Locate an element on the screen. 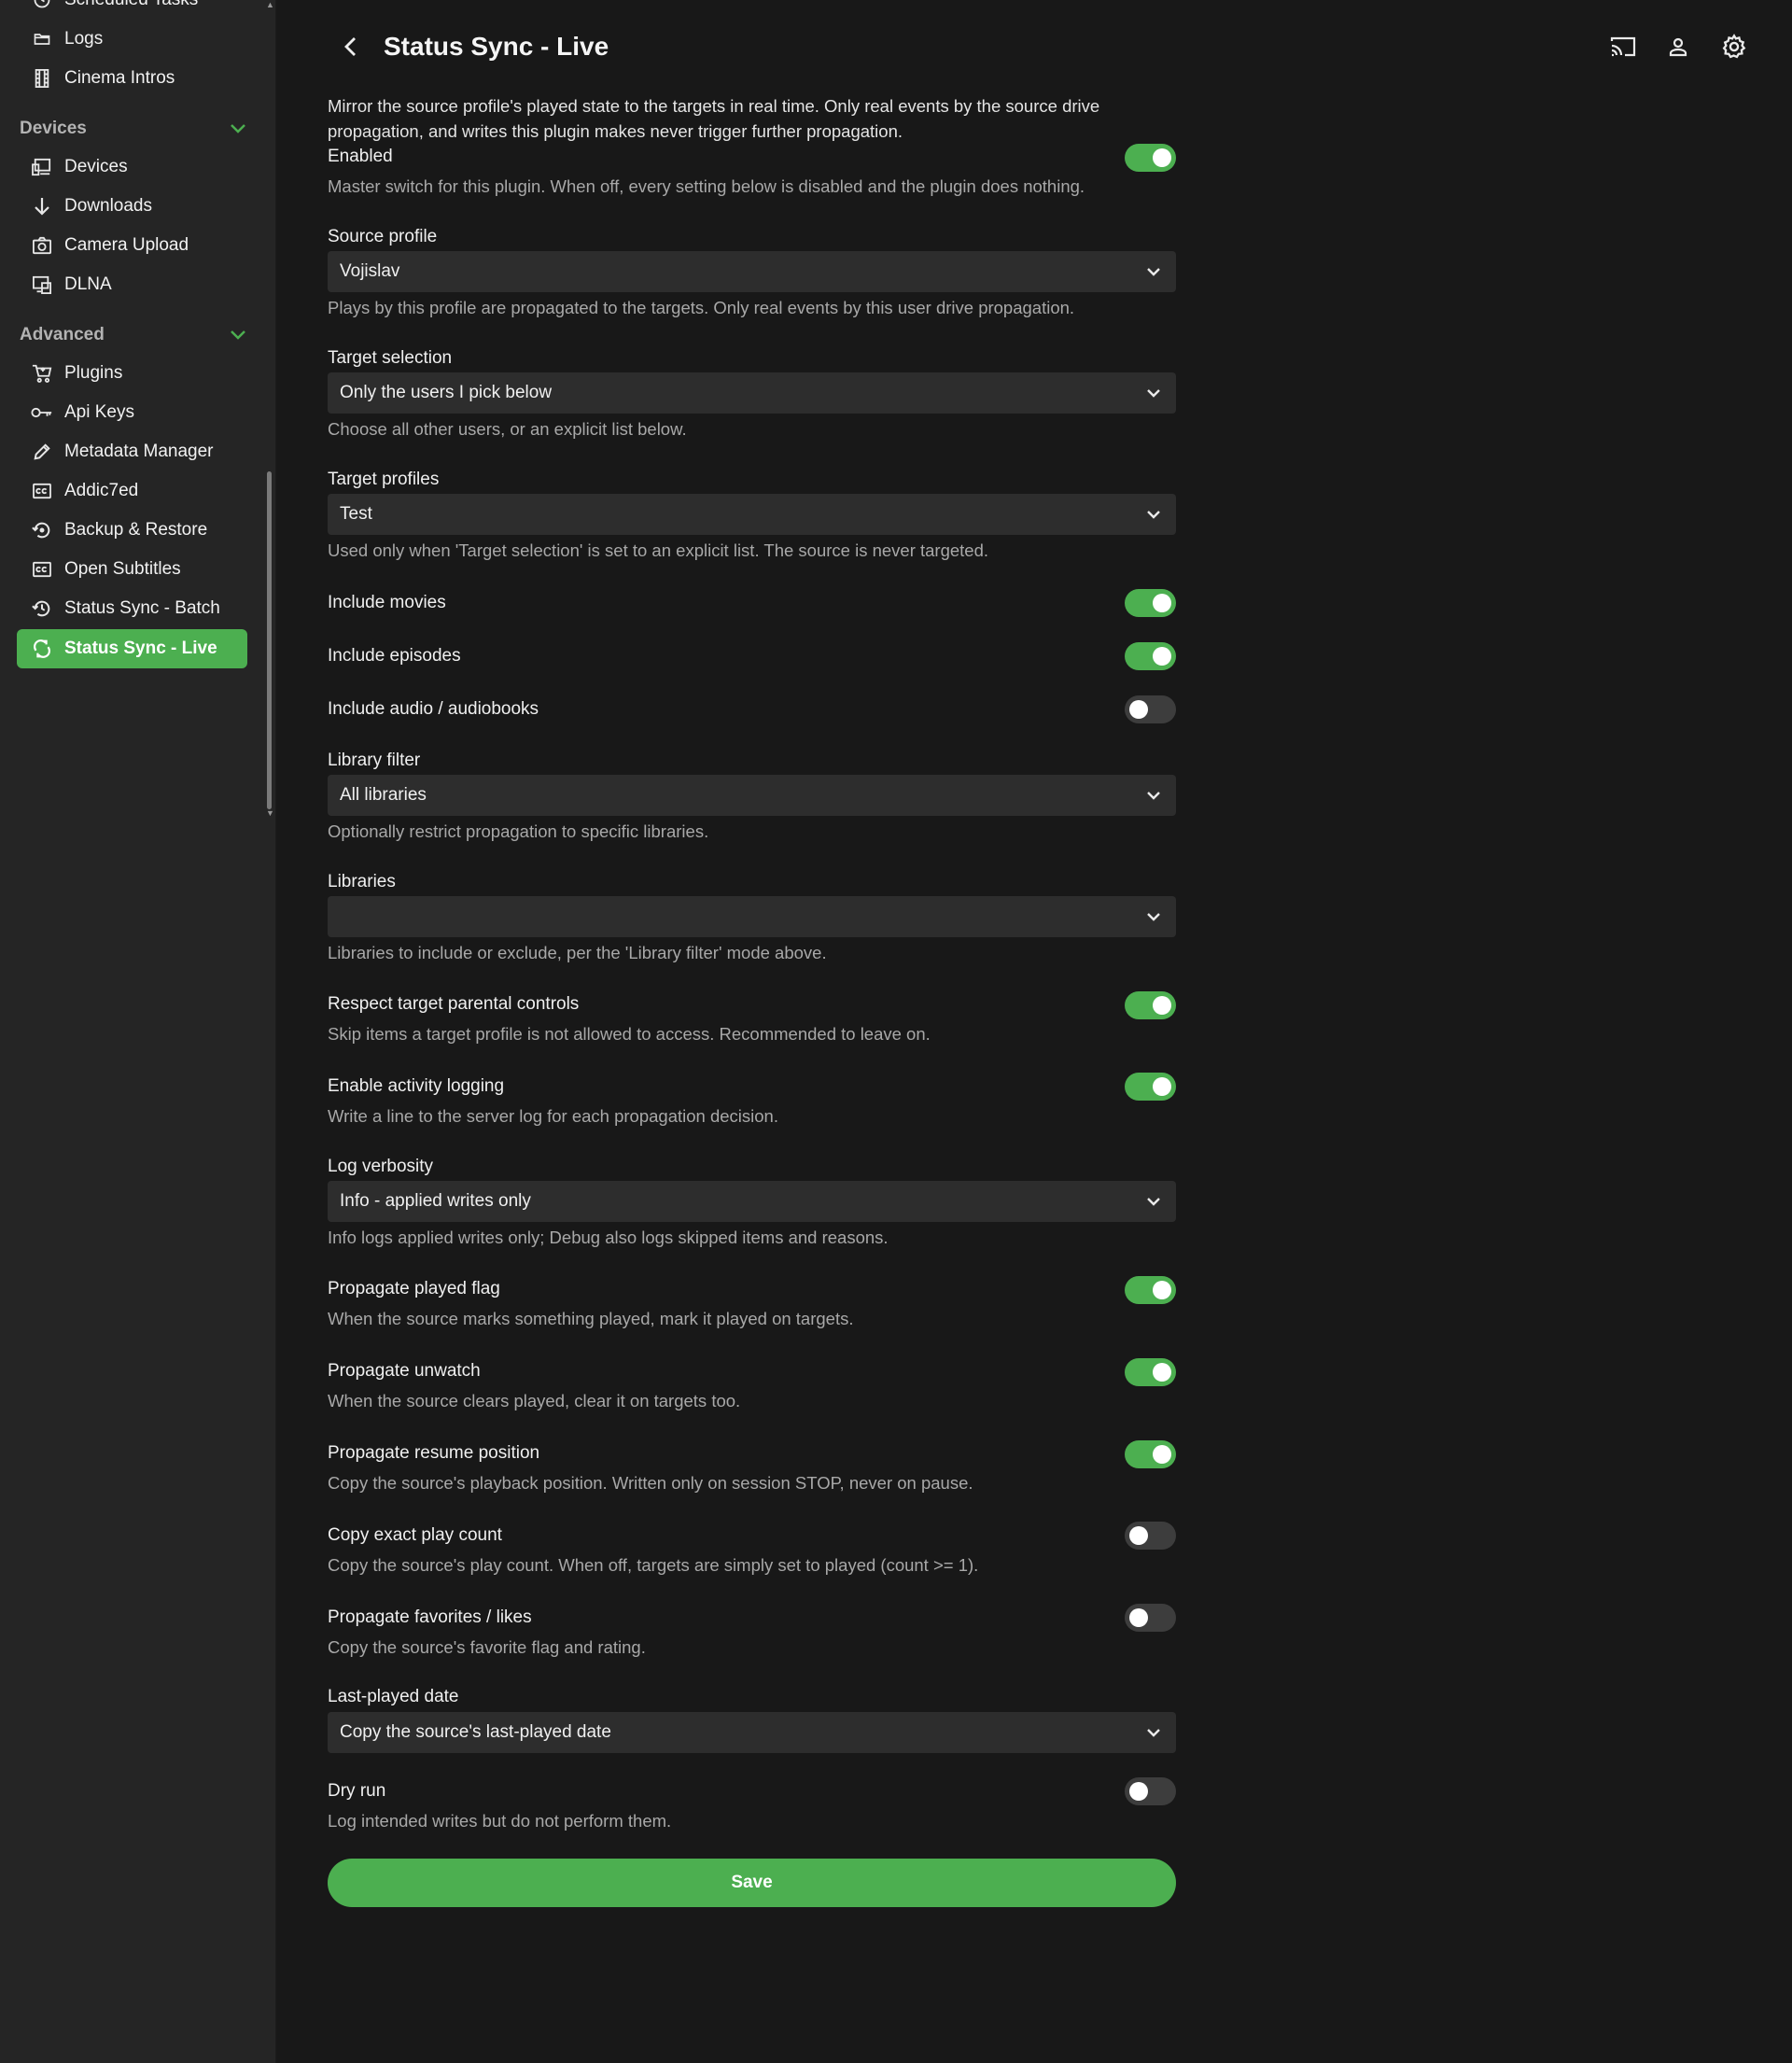 Image resolution: width=1792 pixels, height=2063 pixels. setting-label-library-filter: Library filter is located at coordinates (374, 761).